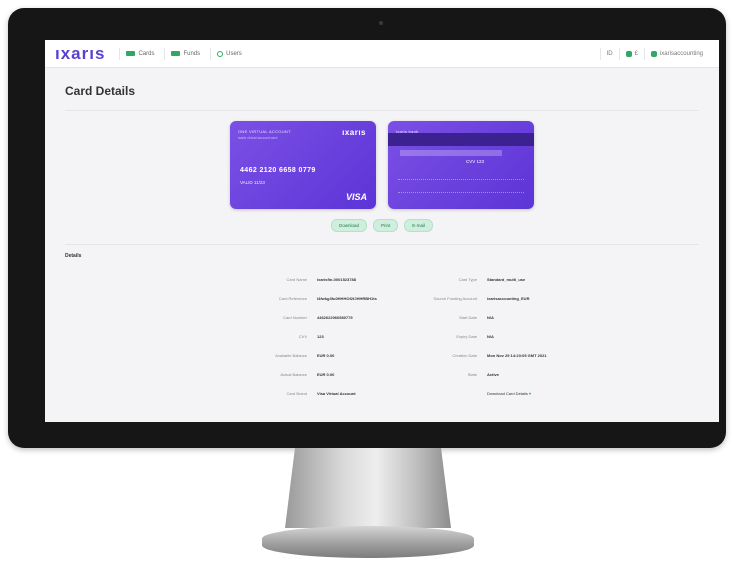 The height and width of the screenshot is (566, 732). Describe the element at coordinates (461, 165) in the screenshot. I see `card-back: ixaris bank CVV 123` at that location.